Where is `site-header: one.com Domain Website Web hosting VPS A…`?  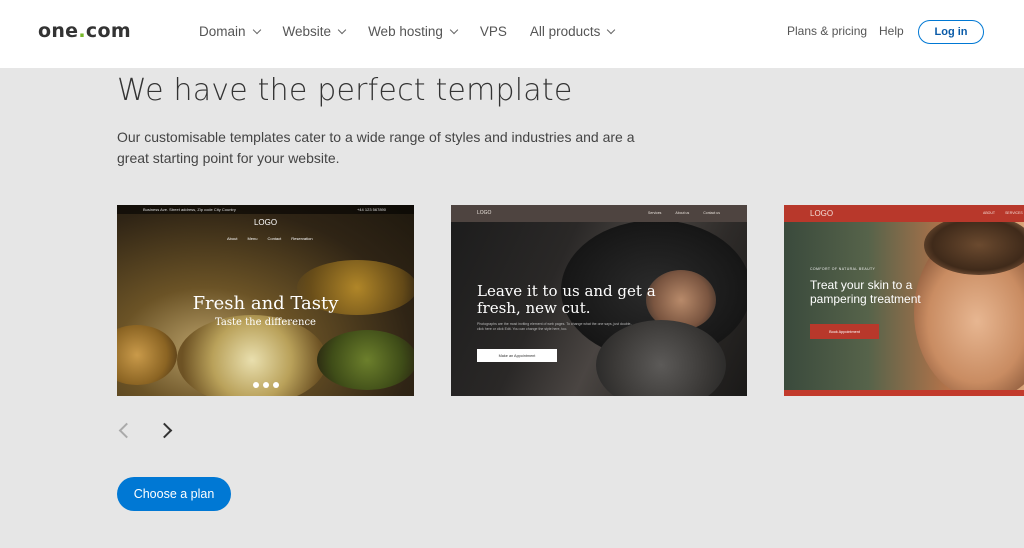 site-header: one.com Domain Website Web hosting VPS A… is located at coordinates (512, 34).